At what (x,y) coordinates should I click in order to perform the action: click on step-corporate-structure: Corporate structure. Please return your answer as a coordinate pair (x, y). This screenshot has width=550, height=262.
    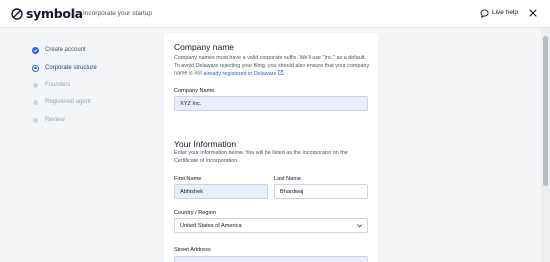
    Looking at the image, I should click on (64, 68).